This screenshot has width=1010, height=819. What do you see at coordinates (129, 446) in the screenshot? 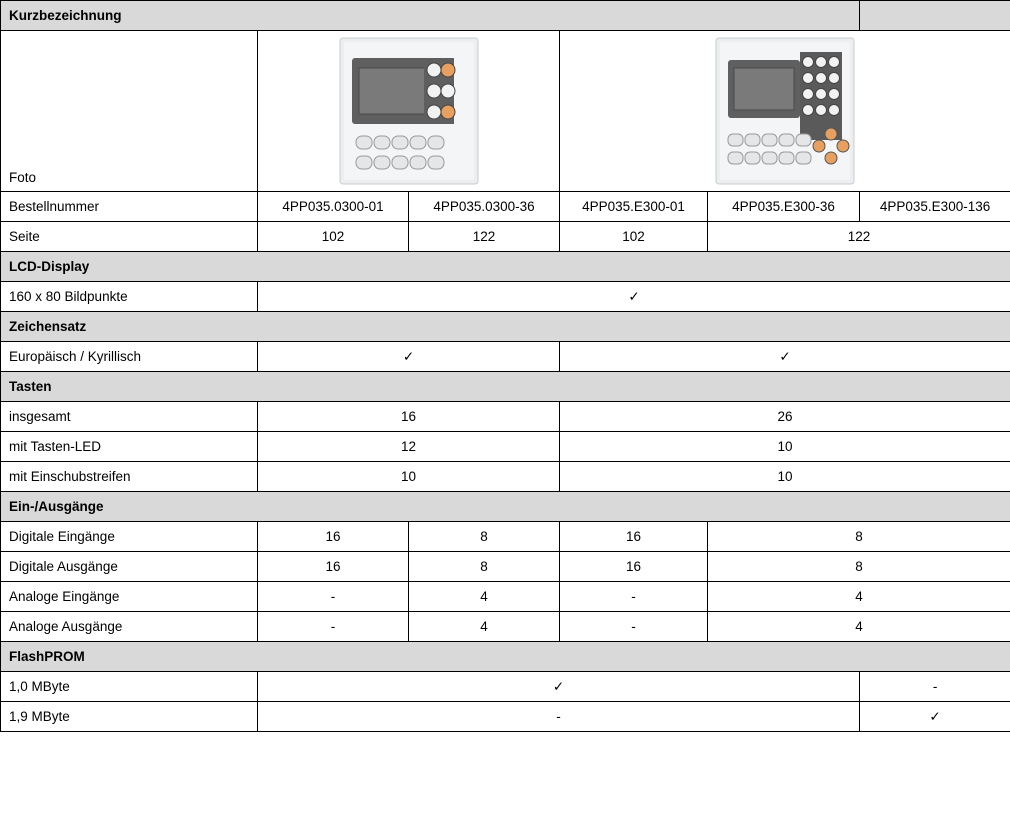
I see `keys-row-label: mit Tasten-LED` at bounding box center [129, 446].